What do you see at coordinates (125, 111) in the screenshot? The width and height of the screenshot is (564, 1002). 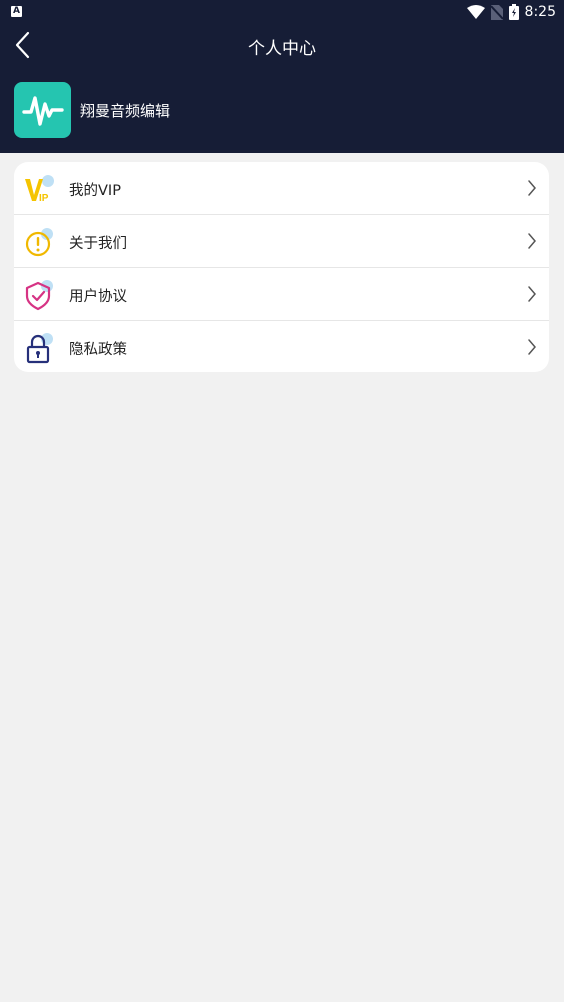 I see `app-name: 翔曼音频编辑` at bounding box center [125, 111].